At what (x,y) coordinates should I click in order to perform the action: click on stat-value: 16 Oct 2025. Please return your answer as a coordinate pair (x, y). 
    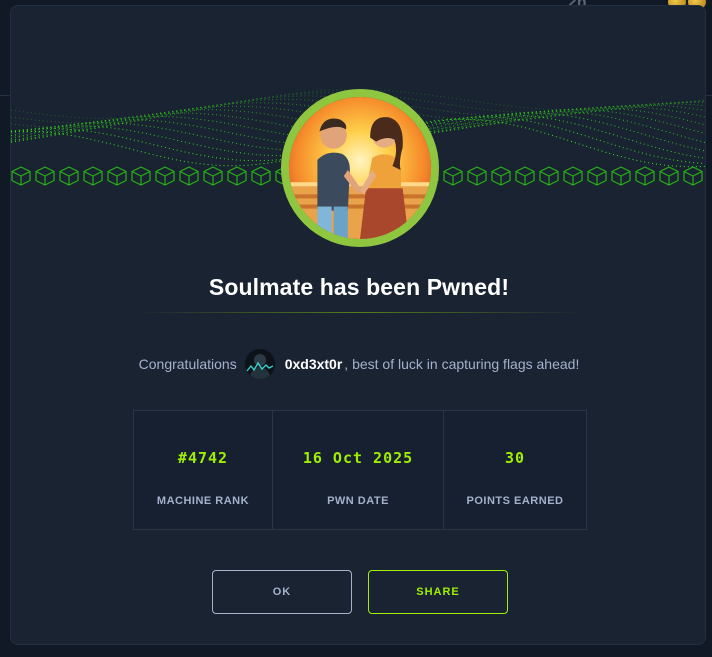
    Looking at the image, I should click on (358, 458).